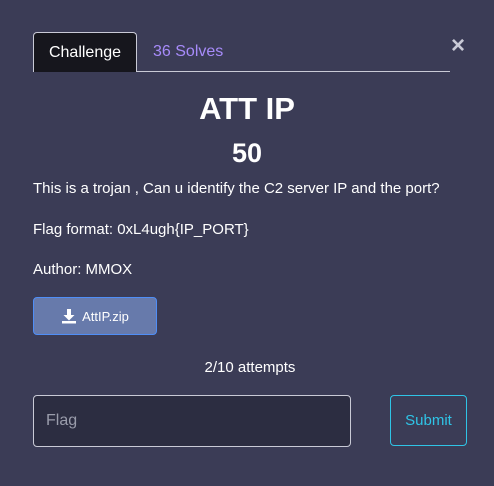 The image size is (494, 486). What do you see at coordinates (247, 108) in the screenshot?
I see `challenge-title: ATT IP` at bounding box center [247, 108].